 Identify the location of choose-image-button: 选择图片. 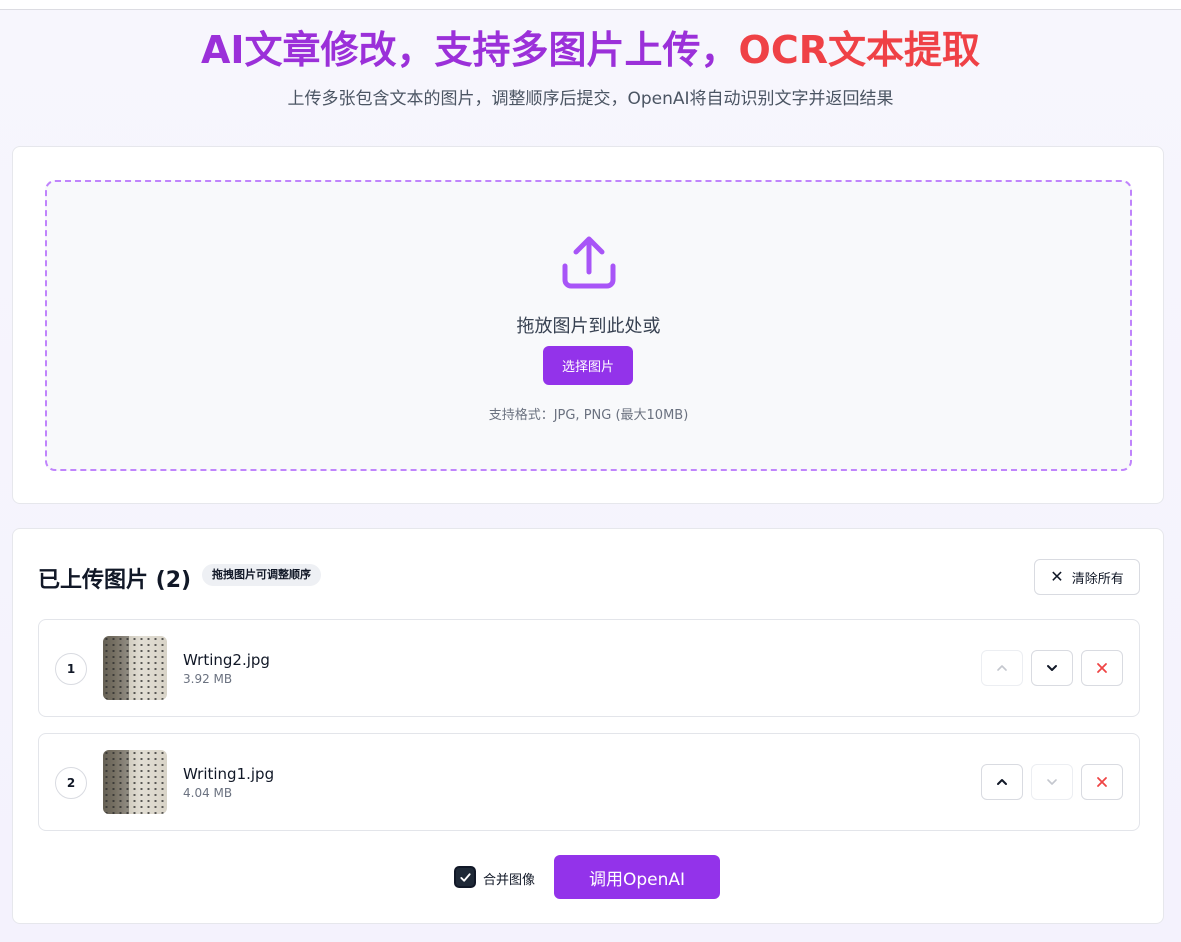
(588, 365).